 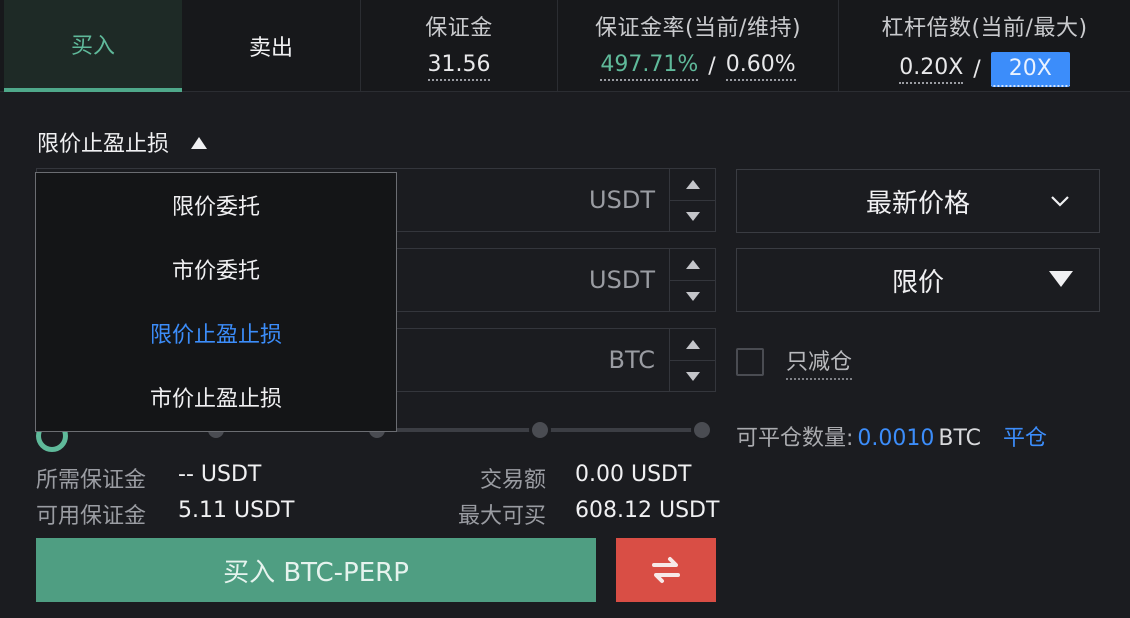 I want to click on tab-sell-label: 卖出, so click(x=270, y=48).